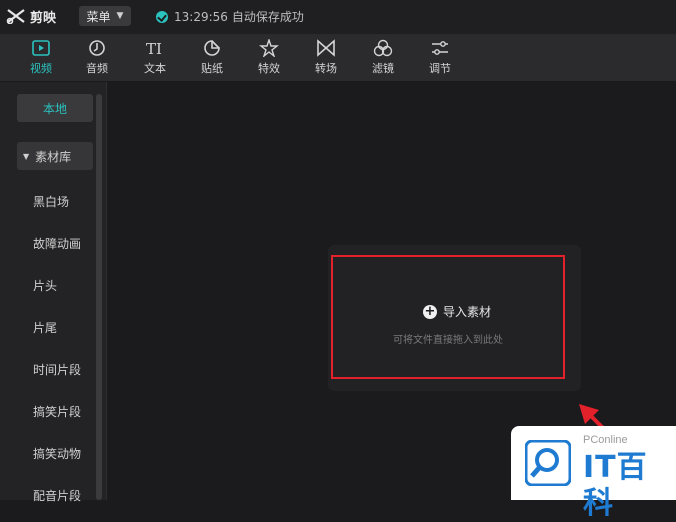 This screenshot has height=522, width=676. Describe the element at coordinates (605, 440) in the screenshot. I see `watermark-brand: PConline` at that location.